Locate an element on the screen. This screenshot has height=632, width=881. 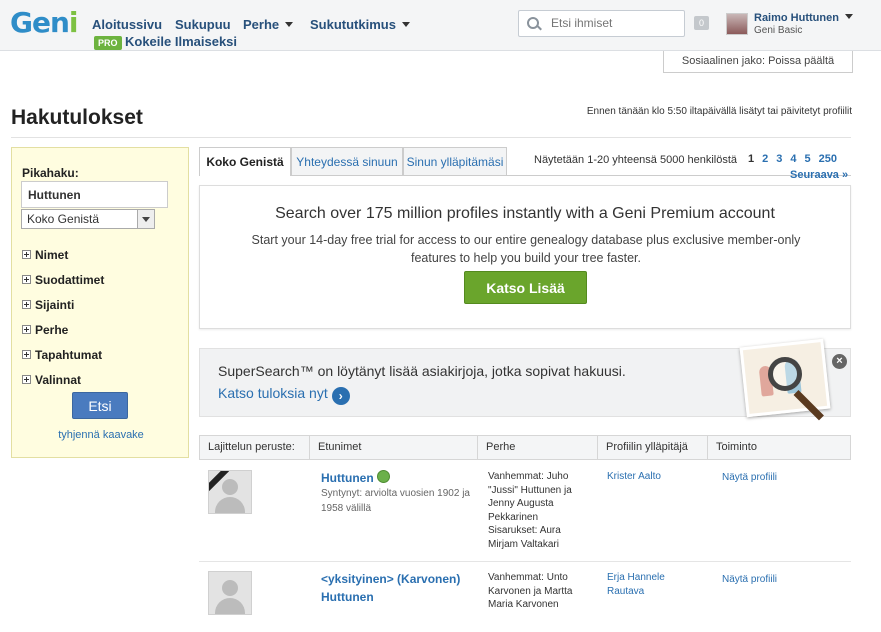
user-menu: Raimo Huttunen is located at coordinates (803, 18).